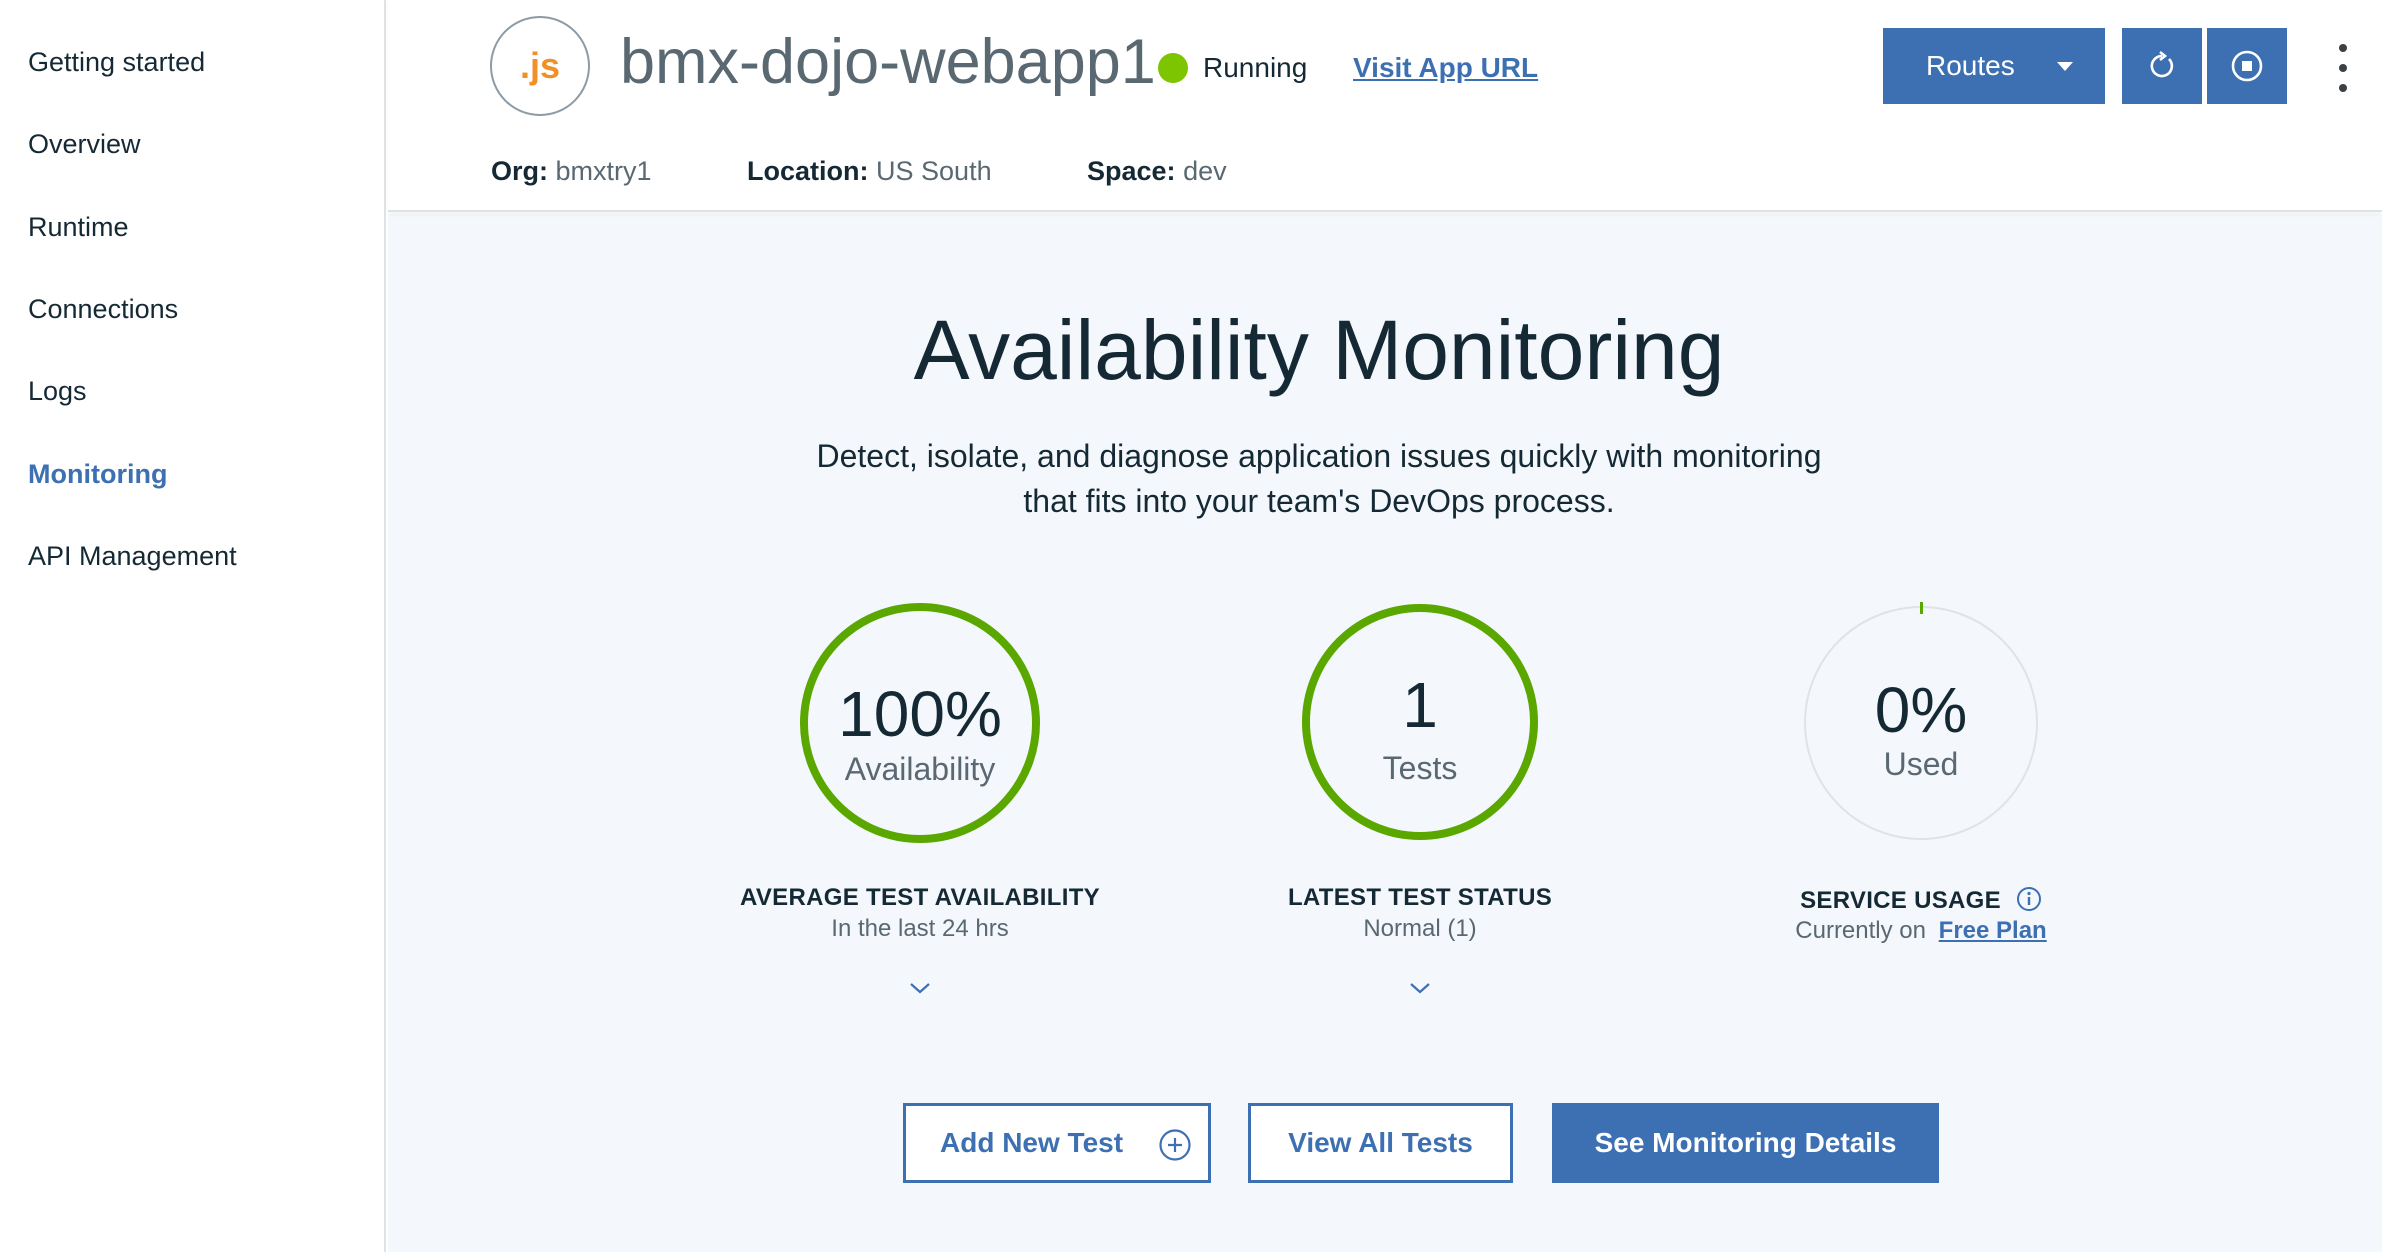 The width and height of the screenshot is (2382, 1252). What do you see at coordinates (116, 62) in the screenshot?
I see `sidebar-item-getting-started: Getting started` at bounding box center [116, 62].